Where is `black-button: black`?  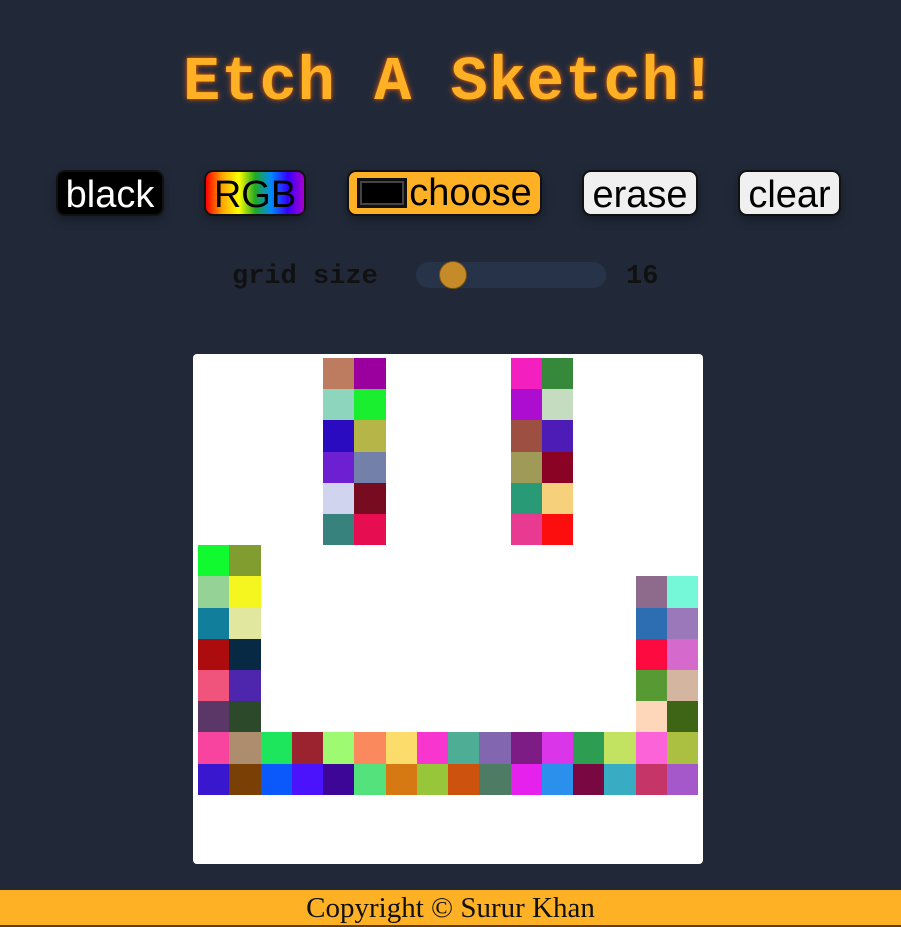
black-button: black is located at coordinates (110, 193).